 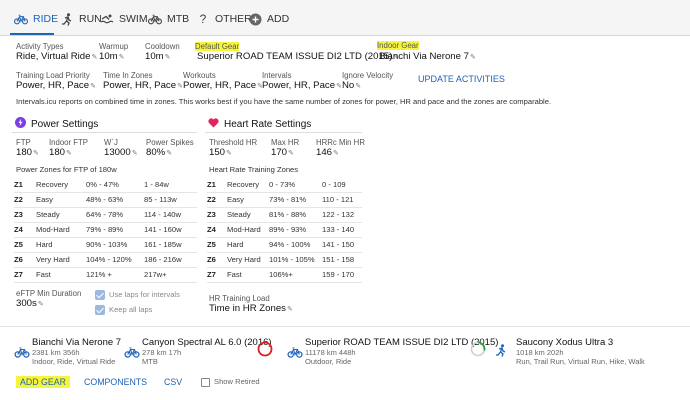 I want to click on eftp-min-duration-field: 300s✎, so click(x=30, y=303).